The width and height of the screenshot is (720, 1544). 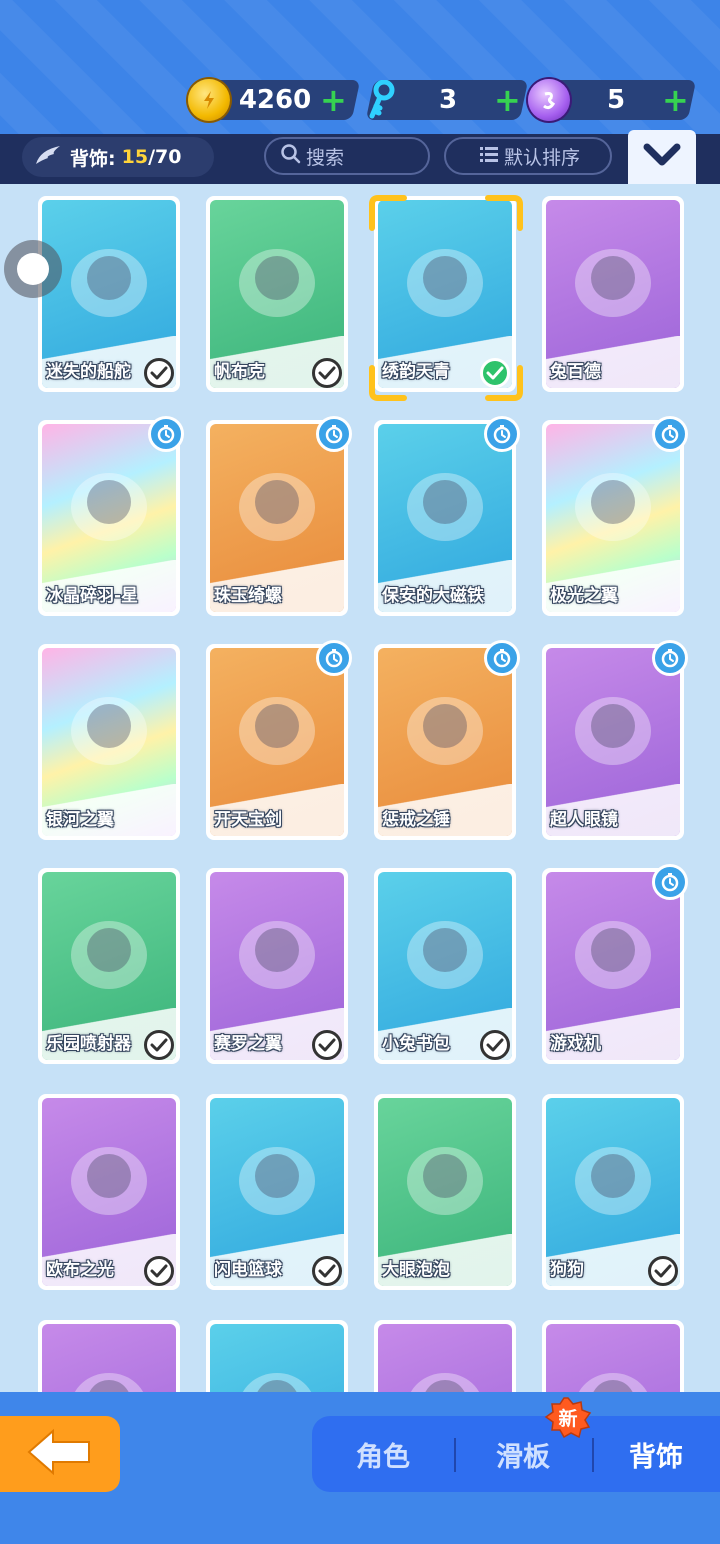 I want to click on sort-button: 默认排序, so click(x=528, y=156).